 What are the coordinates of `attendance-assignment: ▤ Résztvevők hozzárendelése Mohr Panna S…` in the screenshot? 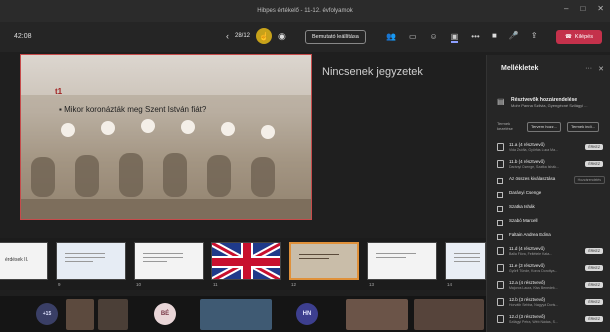 It's located at (551, 102).